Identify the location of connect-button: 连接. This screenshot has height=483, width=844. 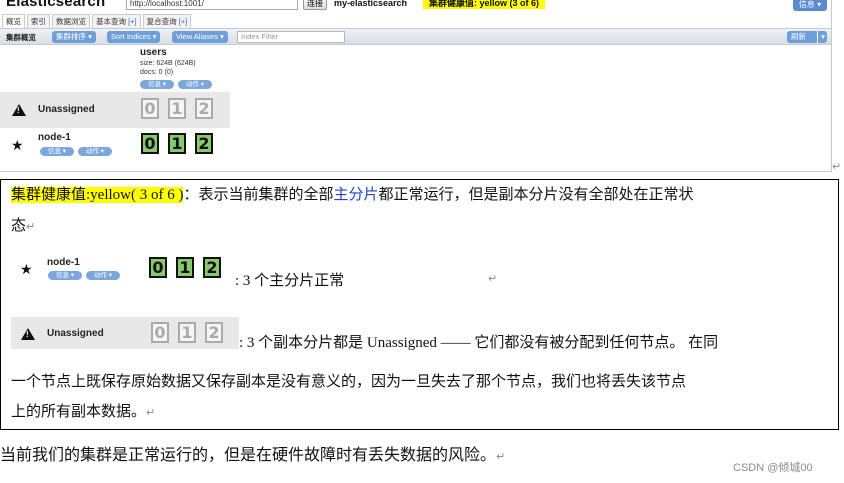
(315, 5).